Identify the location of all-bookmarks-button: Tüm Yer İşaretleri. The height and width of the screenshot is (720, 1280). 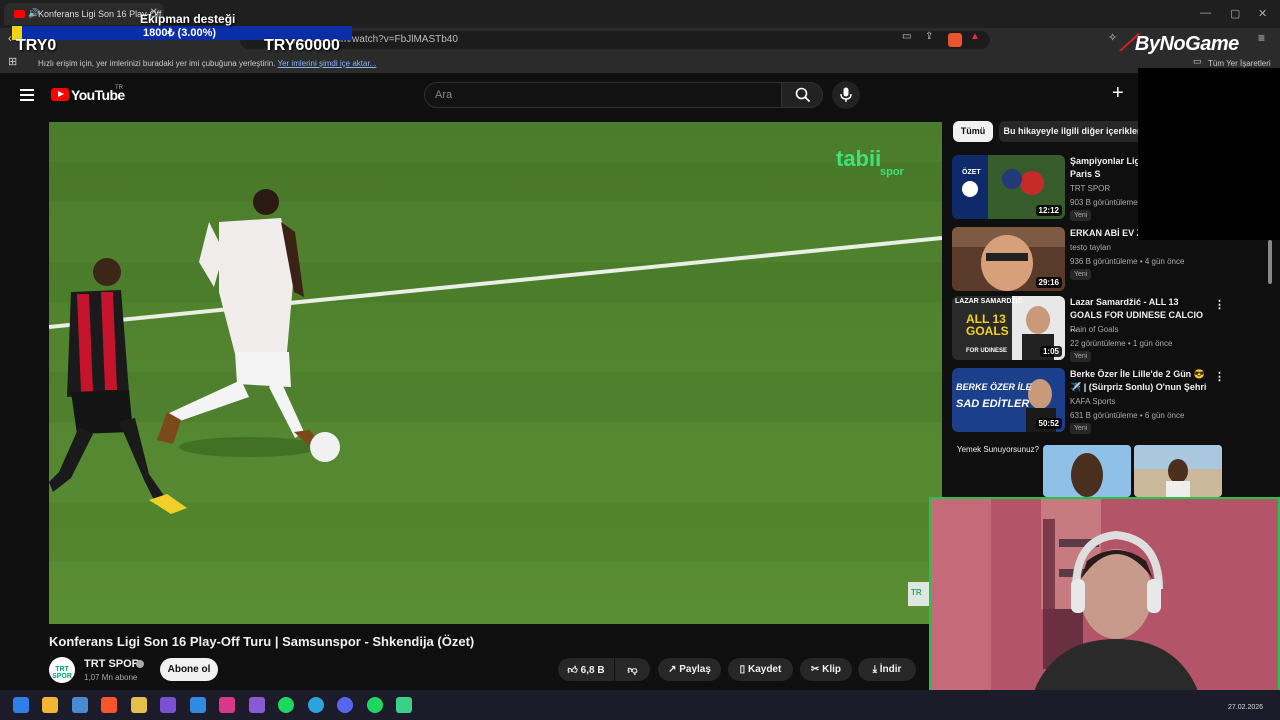
(1239, 63).